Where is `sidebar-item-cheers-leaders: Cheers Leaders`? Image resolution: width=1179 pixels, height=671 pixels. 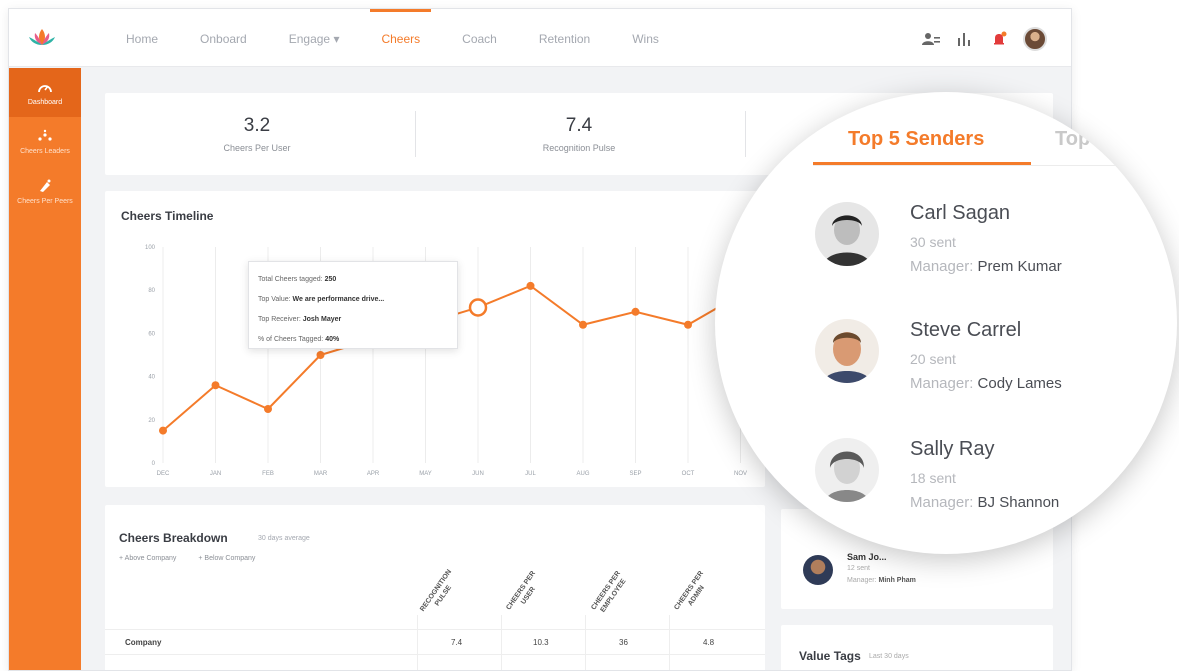 sidebar-item-cheers-leaders: Cheers Leaders is located at coordinates (45, 141).